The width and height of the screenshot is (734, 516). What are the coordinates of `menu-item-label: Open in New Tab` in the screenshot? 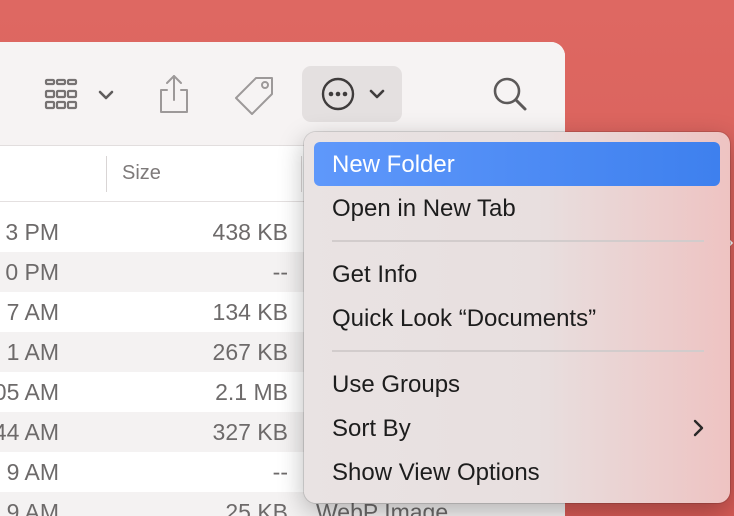 It's located at (424, 208).